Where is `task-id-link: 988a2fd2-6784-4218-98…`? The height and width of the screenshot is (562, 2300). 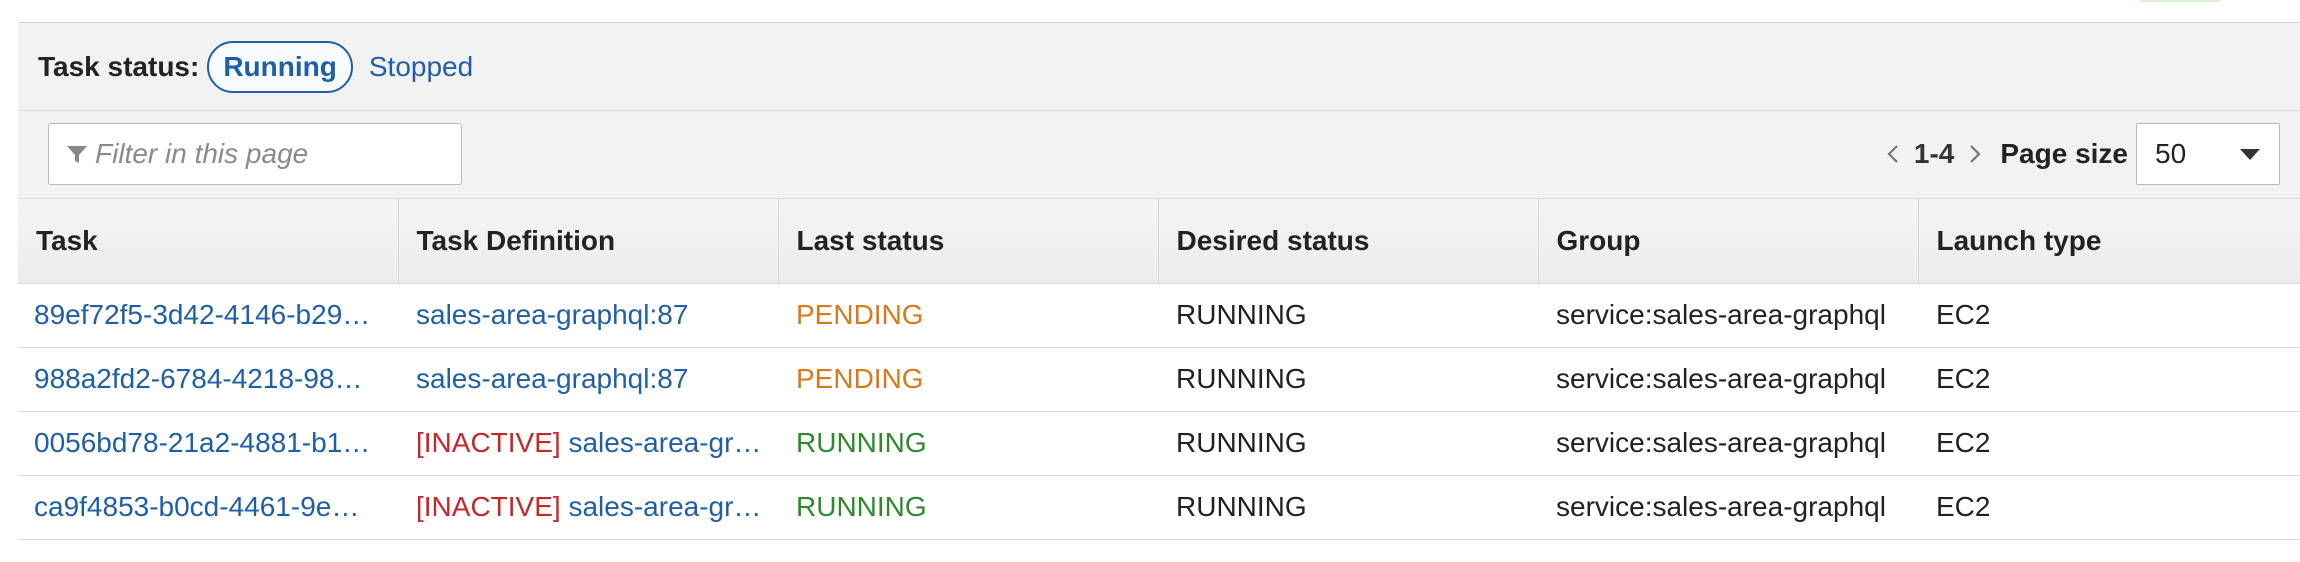 task-id-link: 988a2fd2-6784-4218-98… is located at coordinates (208, 379).